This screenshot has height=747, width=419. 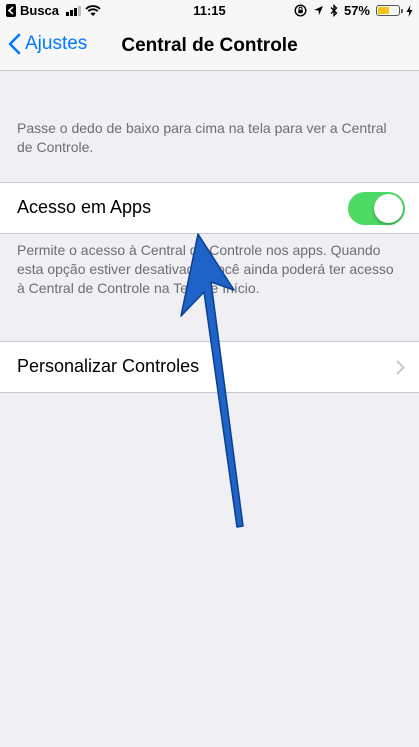 I want to click on toggle-knob, so click(x=388, y=208).